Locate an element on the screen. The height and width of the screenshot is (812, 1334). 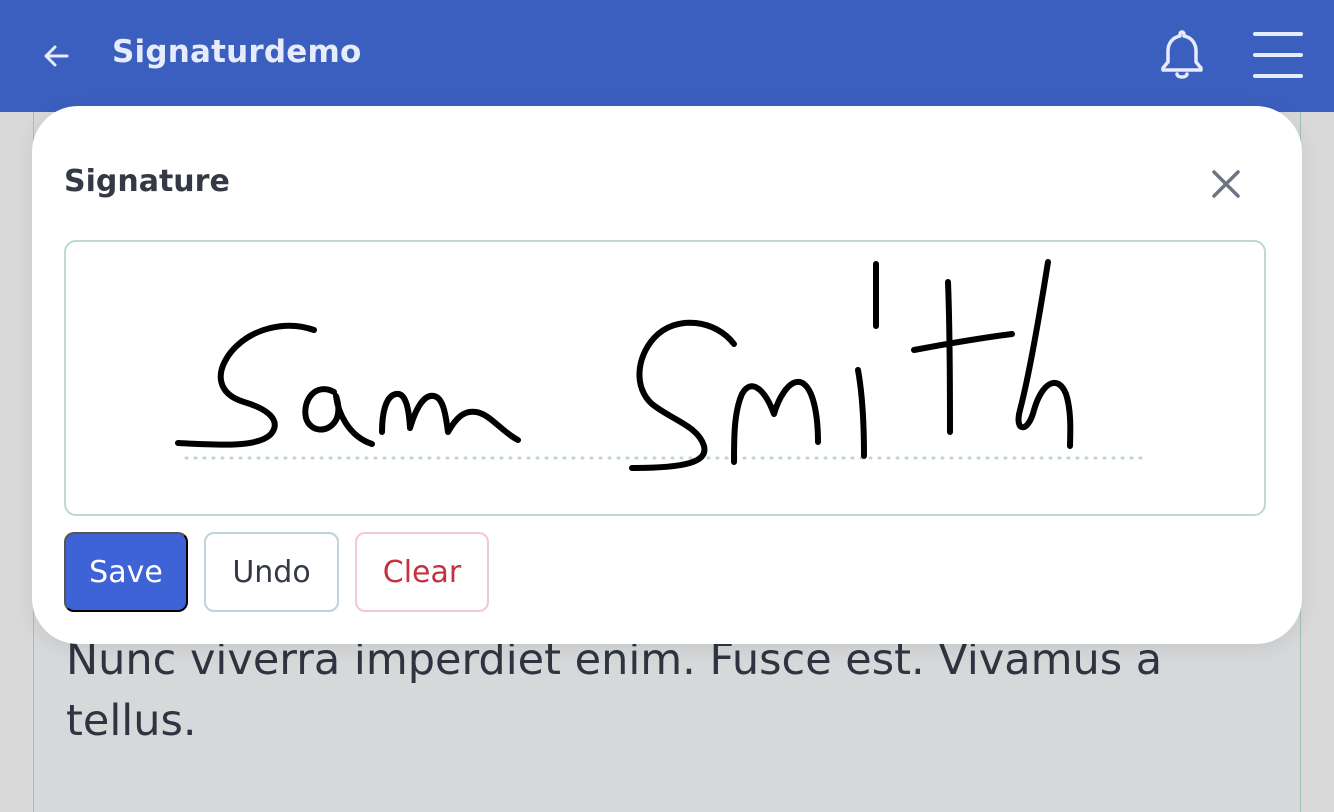
clear-button: Clear is located at coordinates (422, 572).